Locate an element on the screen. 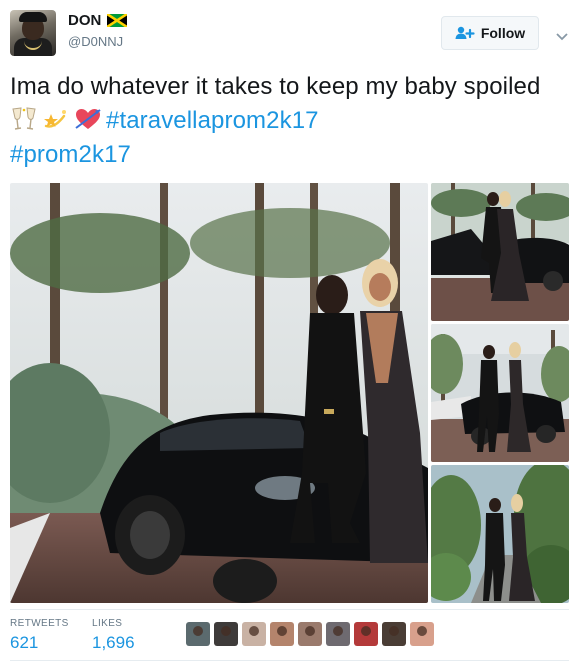 The width and height of the screenshot is (579, 668). name-row: DON is located at coordinates (98, 20).